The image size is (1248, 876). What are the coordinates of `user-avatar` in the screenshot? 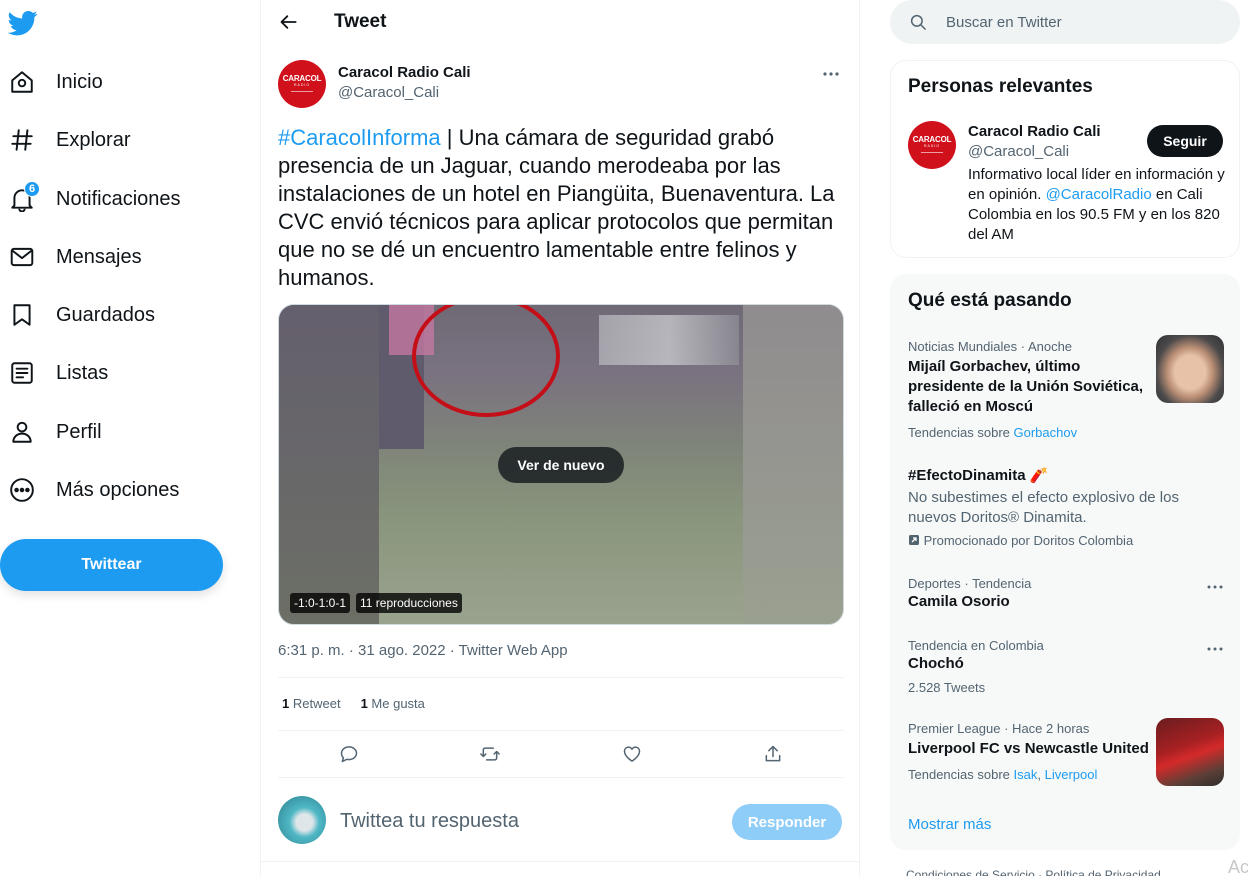 It's located at (302, 820).